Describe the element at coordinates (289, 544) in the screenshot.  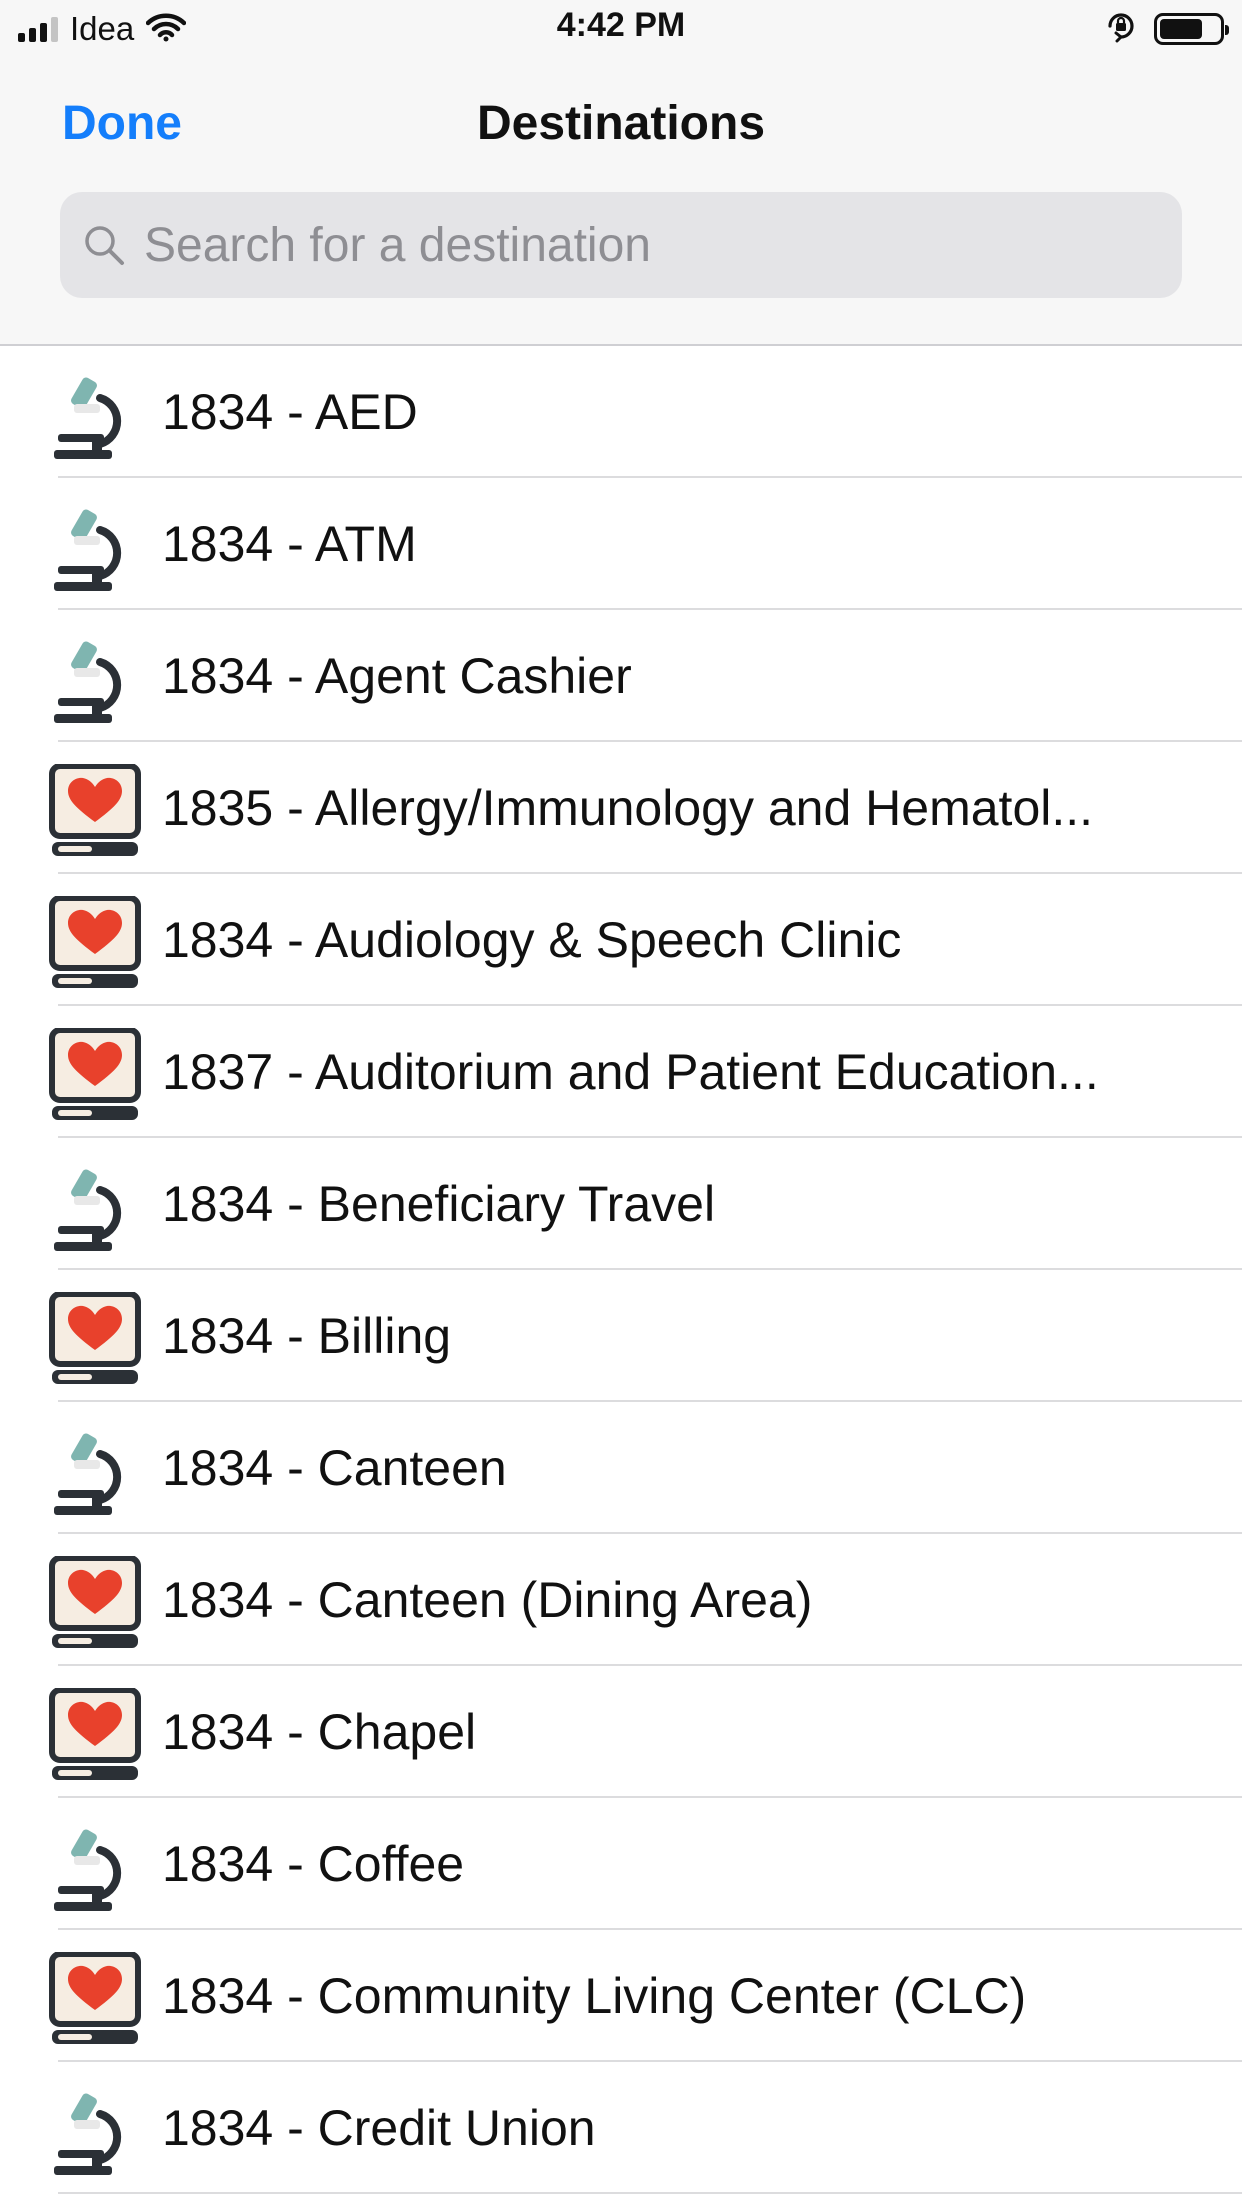
I see `destination-label: 1834 - ATM` at that location.